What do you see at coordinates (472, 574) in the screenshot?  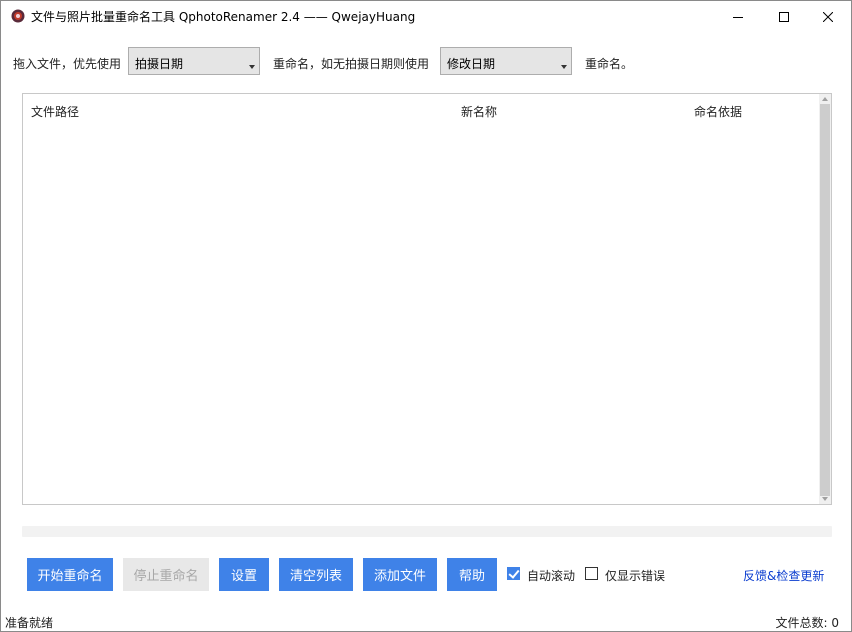 I see `help-button: 帮助` at bounding box center [472, 574].